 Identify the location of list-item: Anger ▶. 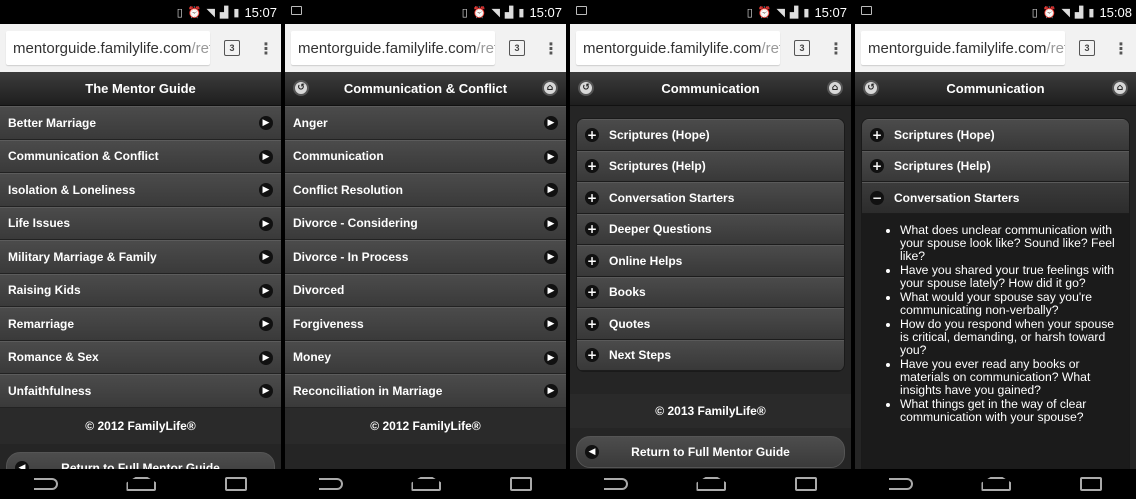
(425, 123).